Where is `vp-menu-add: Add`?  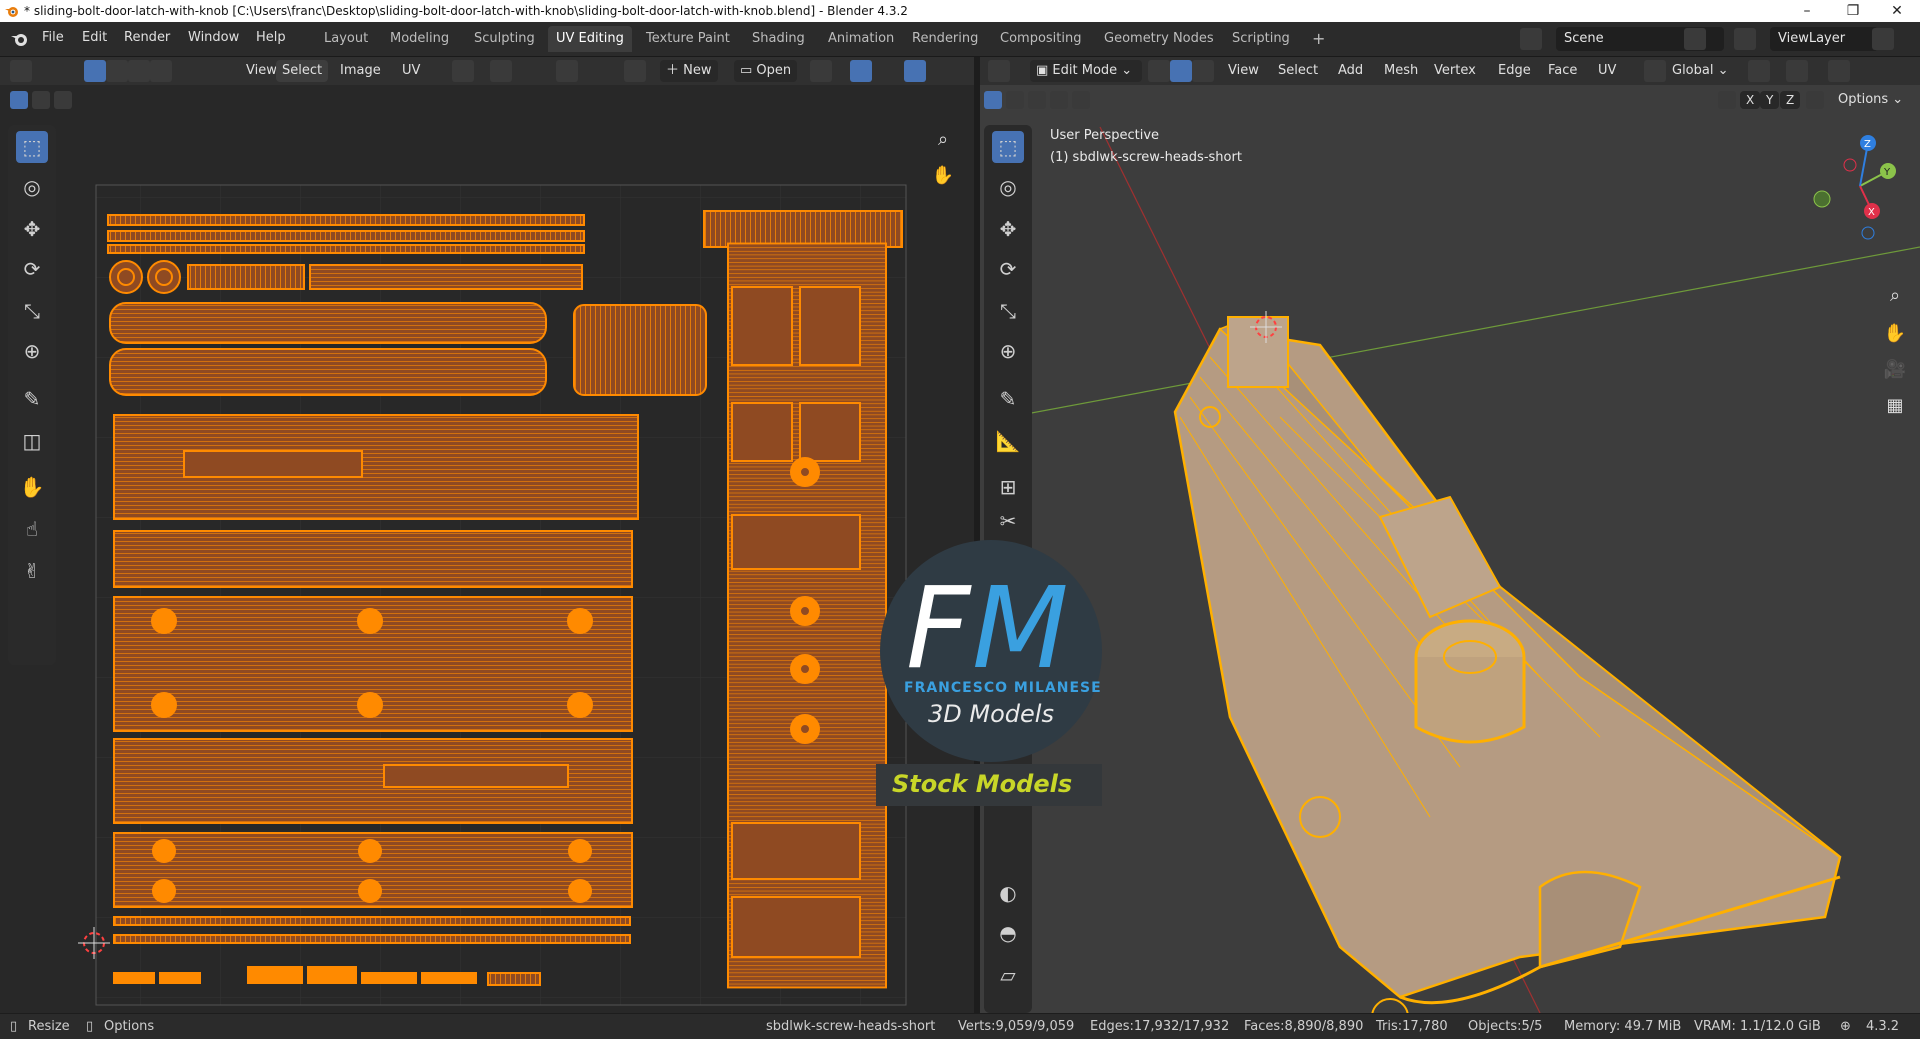 vp-menu-add: Add is located at coordinates (1350, 71).